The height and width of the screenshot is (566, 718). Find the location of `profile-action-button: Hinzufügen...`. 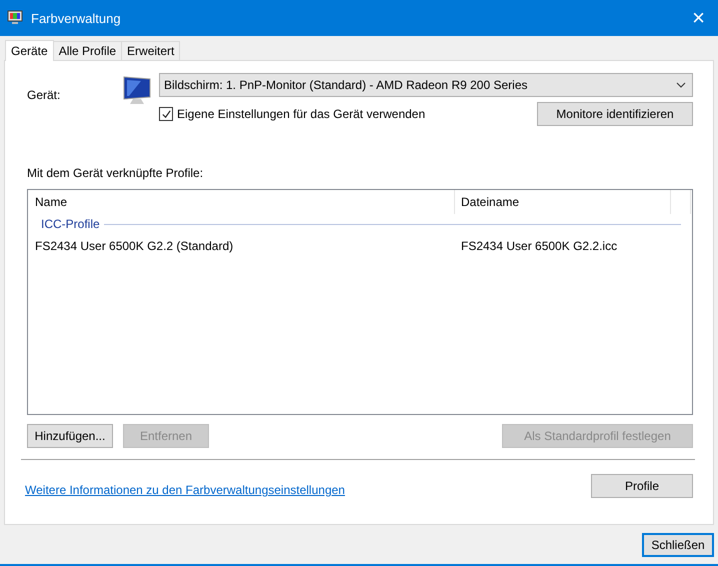

profile-action-button: Hinzufügen... is located at coordinates (70, 436).